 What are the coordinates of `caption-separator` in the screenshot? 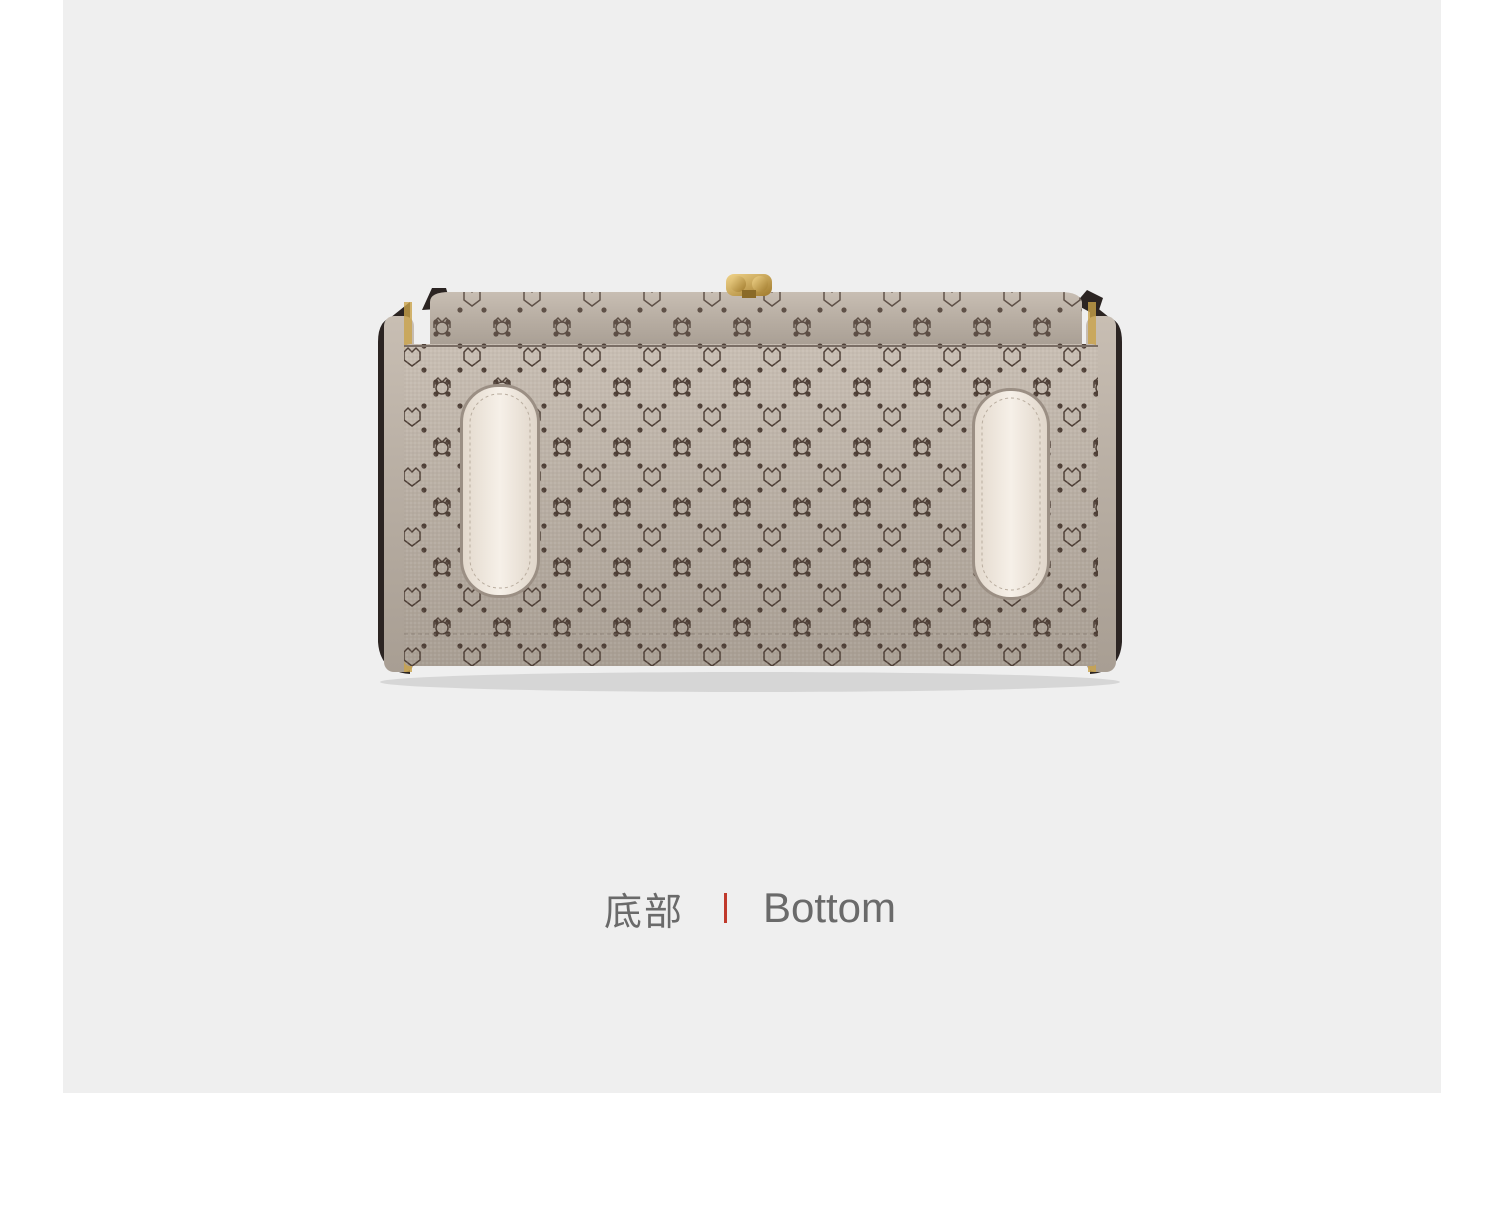 It's located at (725, 908).